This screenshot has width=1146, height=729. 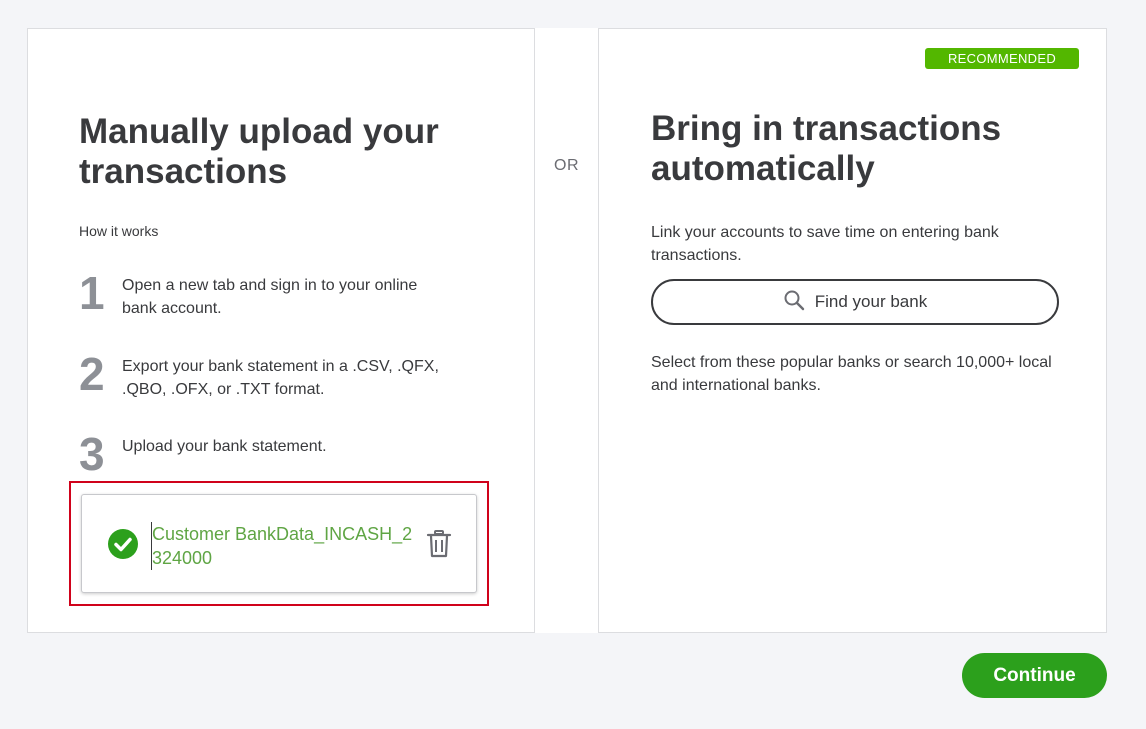 I want to click on find-your-bank-label: Find your bank, so click(x=871, y=301).